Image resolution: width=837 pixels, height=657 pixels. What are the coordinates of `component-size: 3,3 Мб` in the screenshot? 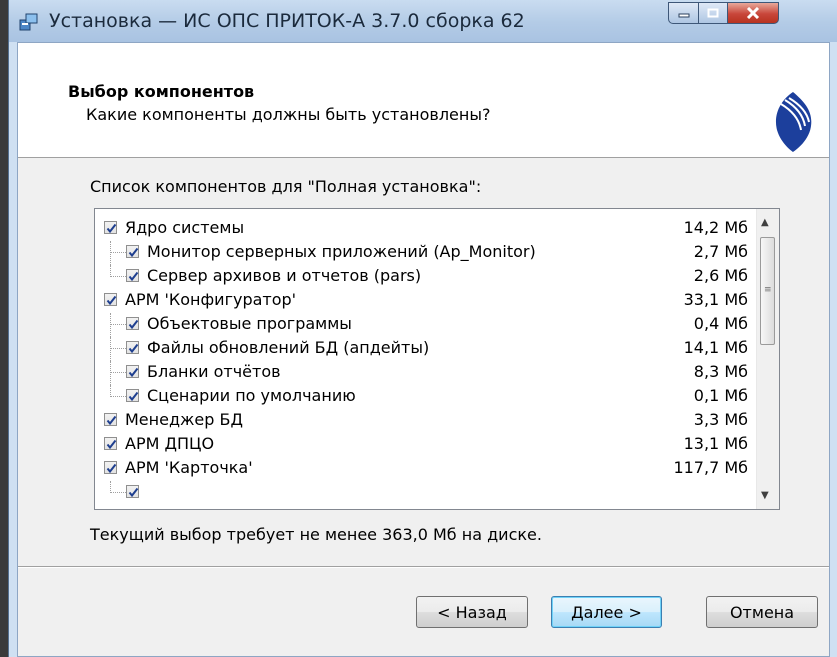 It's located at (720, 419).